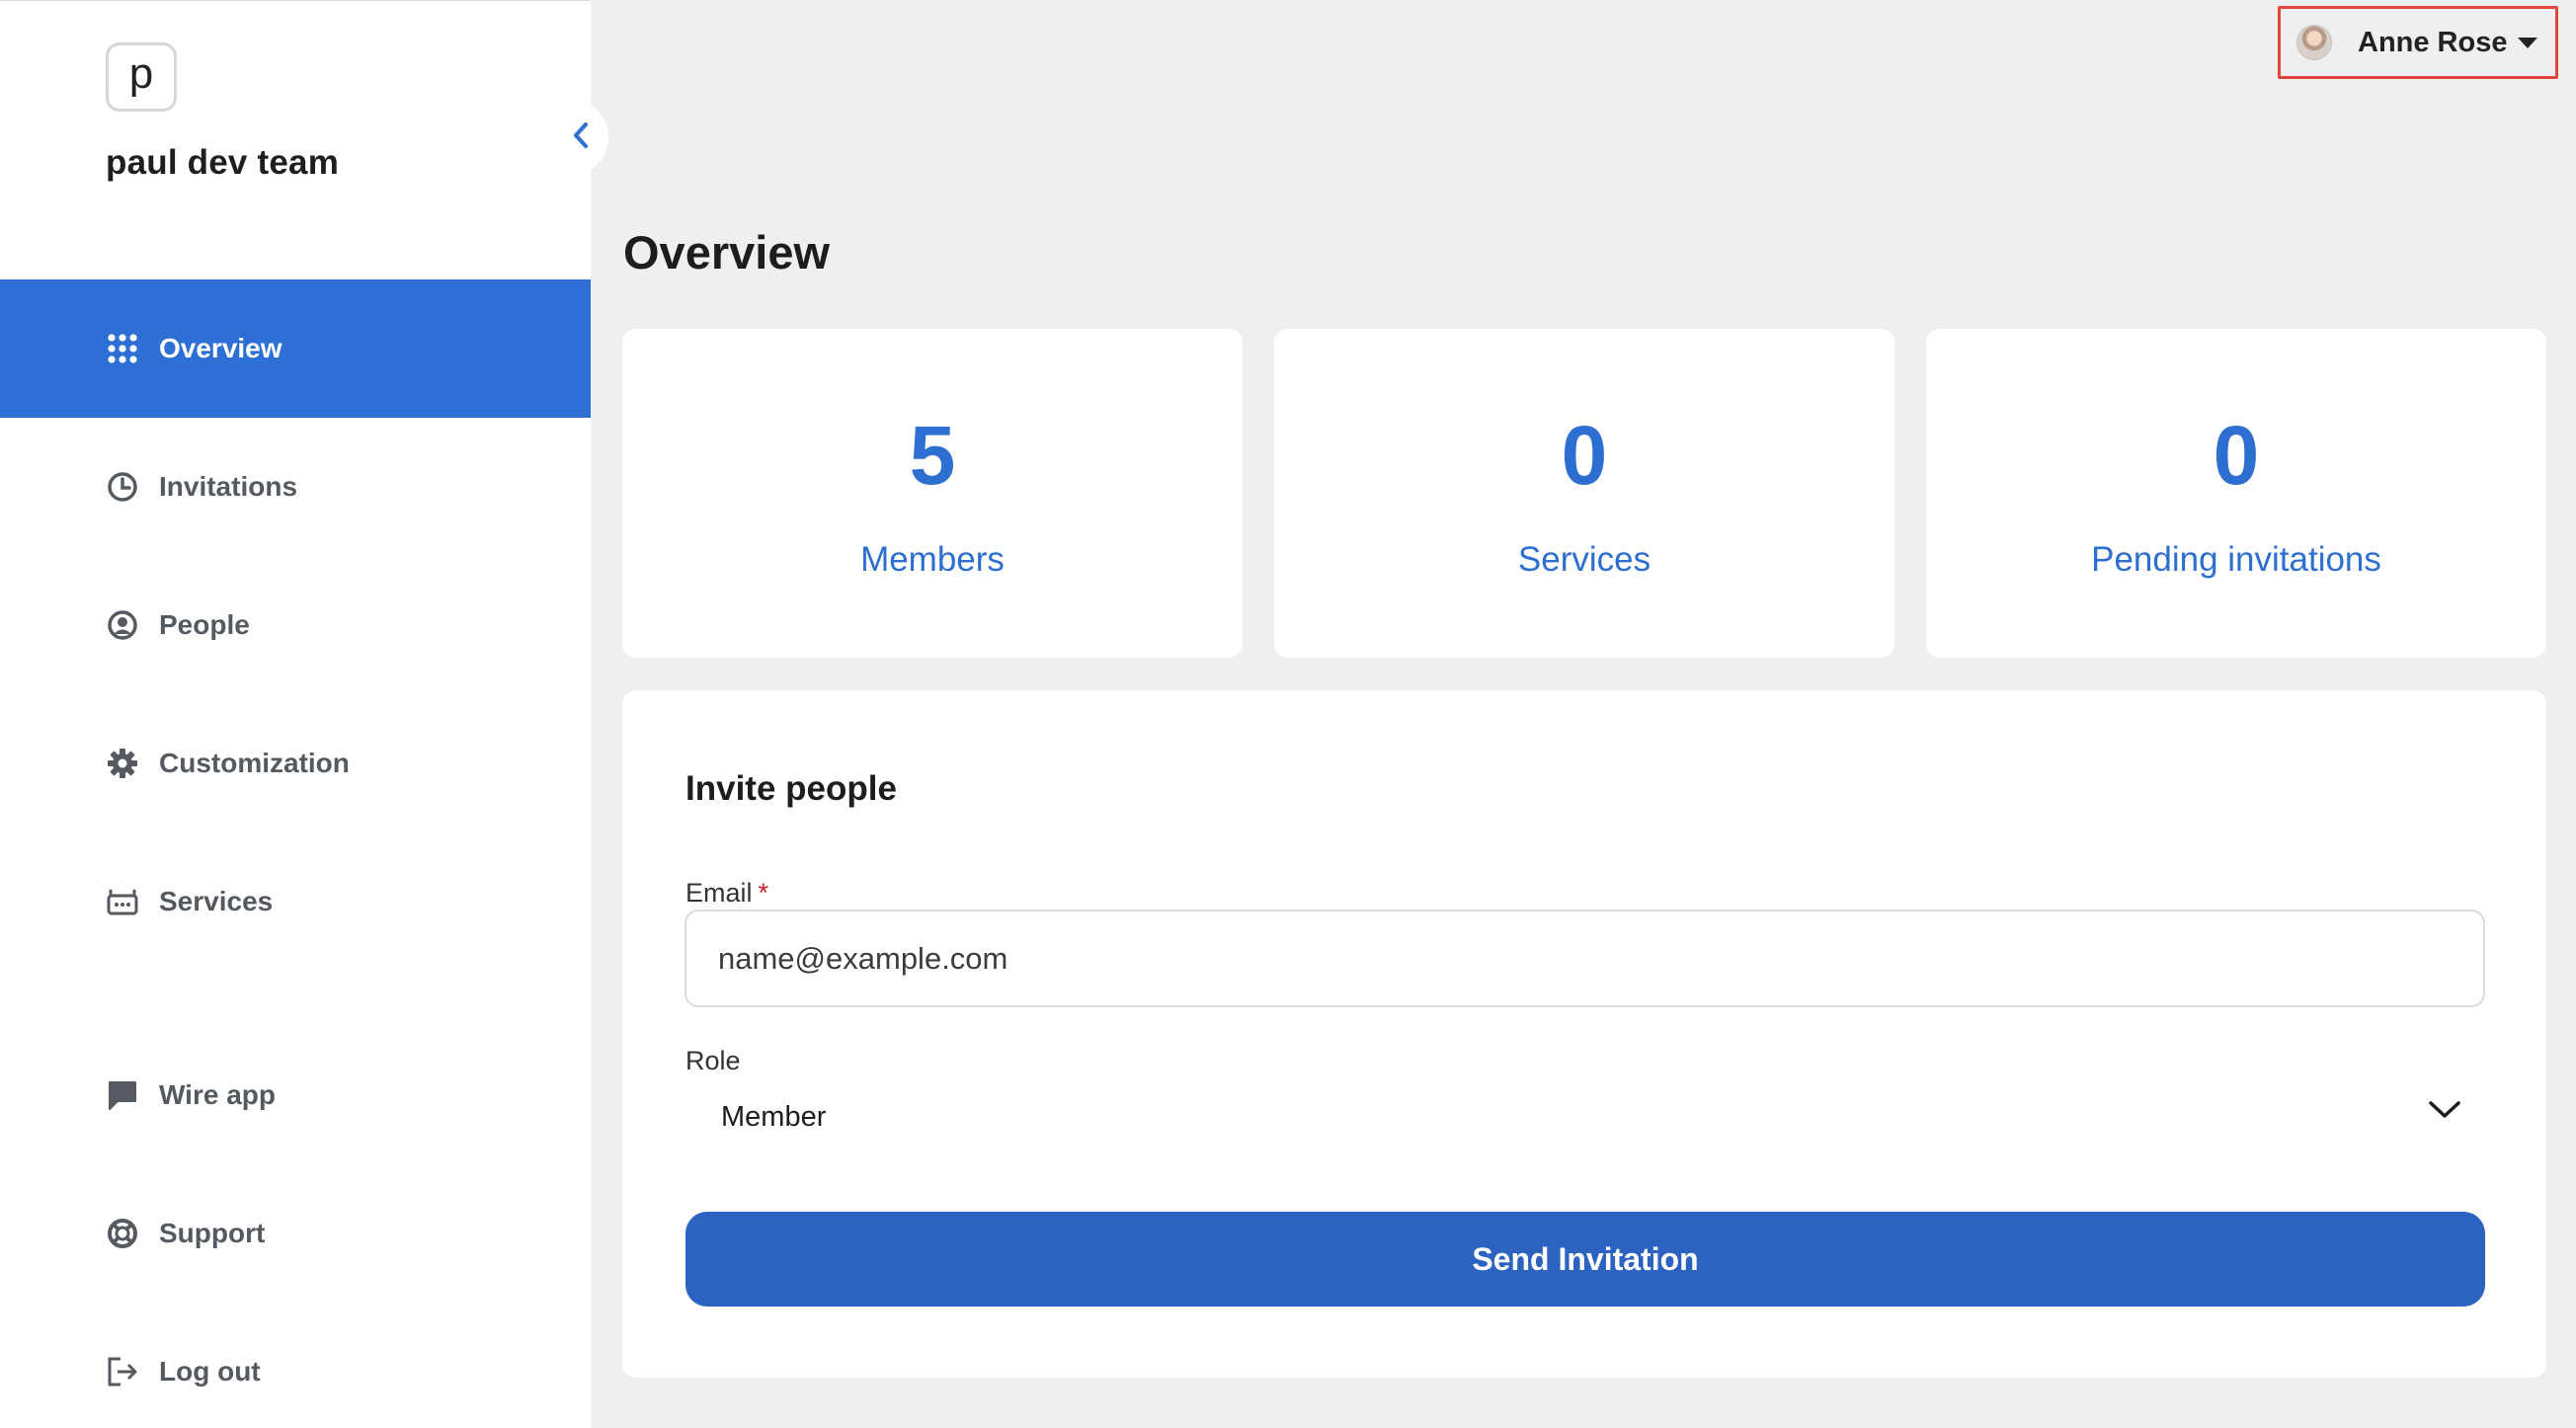  I want to click on chat-bubble-icon, so click(122, 1095).